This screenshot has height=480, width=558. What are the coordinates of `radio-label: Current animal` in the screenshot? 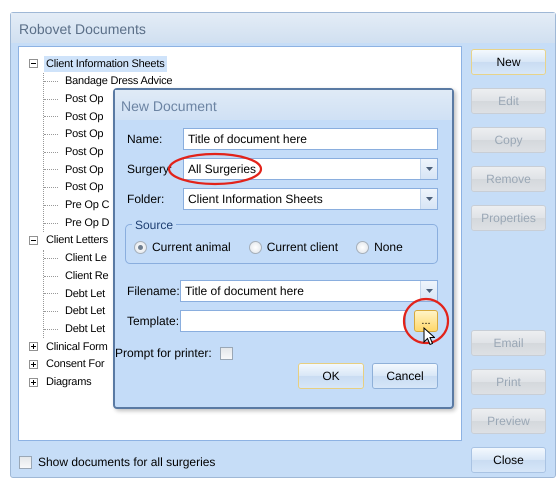 It's located at (191, 247).